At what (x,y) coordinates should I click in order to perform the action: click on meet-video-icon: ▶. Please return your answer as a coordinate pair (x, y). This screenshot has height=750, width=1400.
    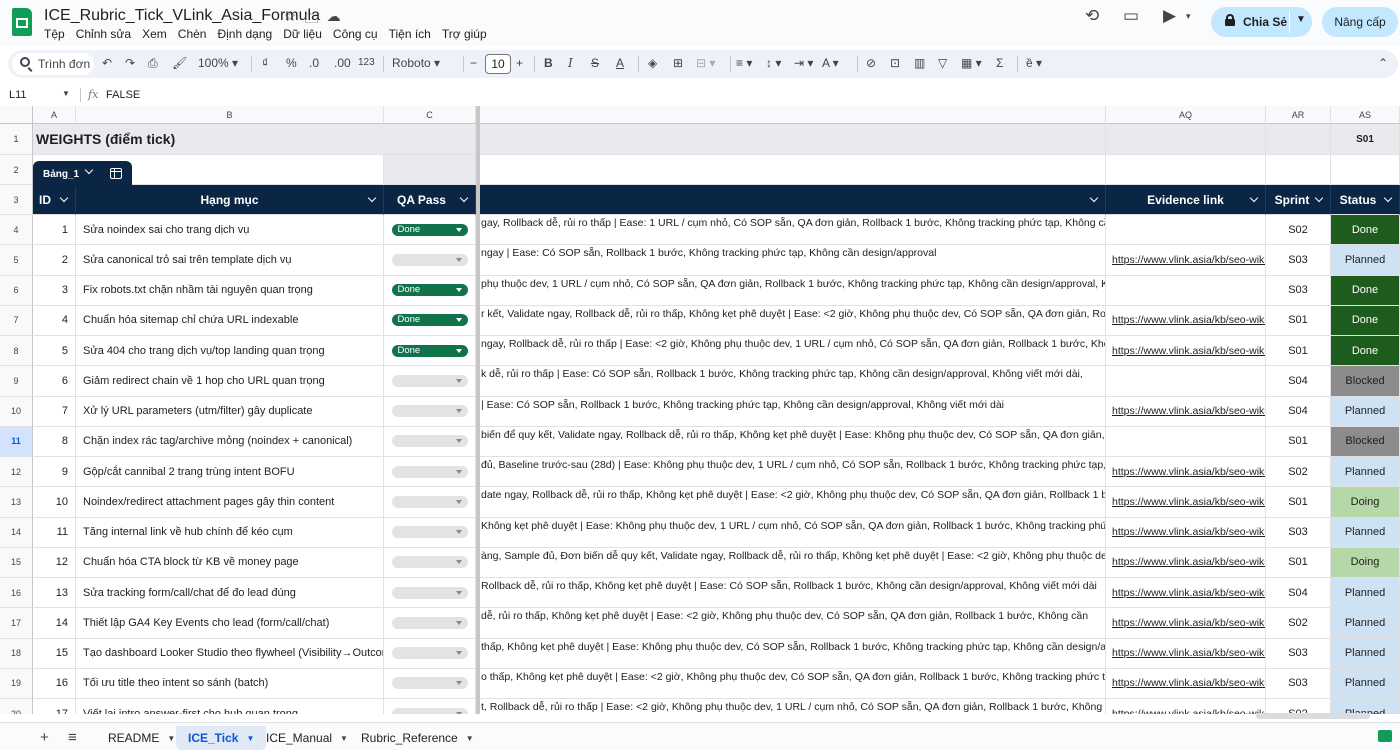
    Looking at the image, I should click on (1169, 16).